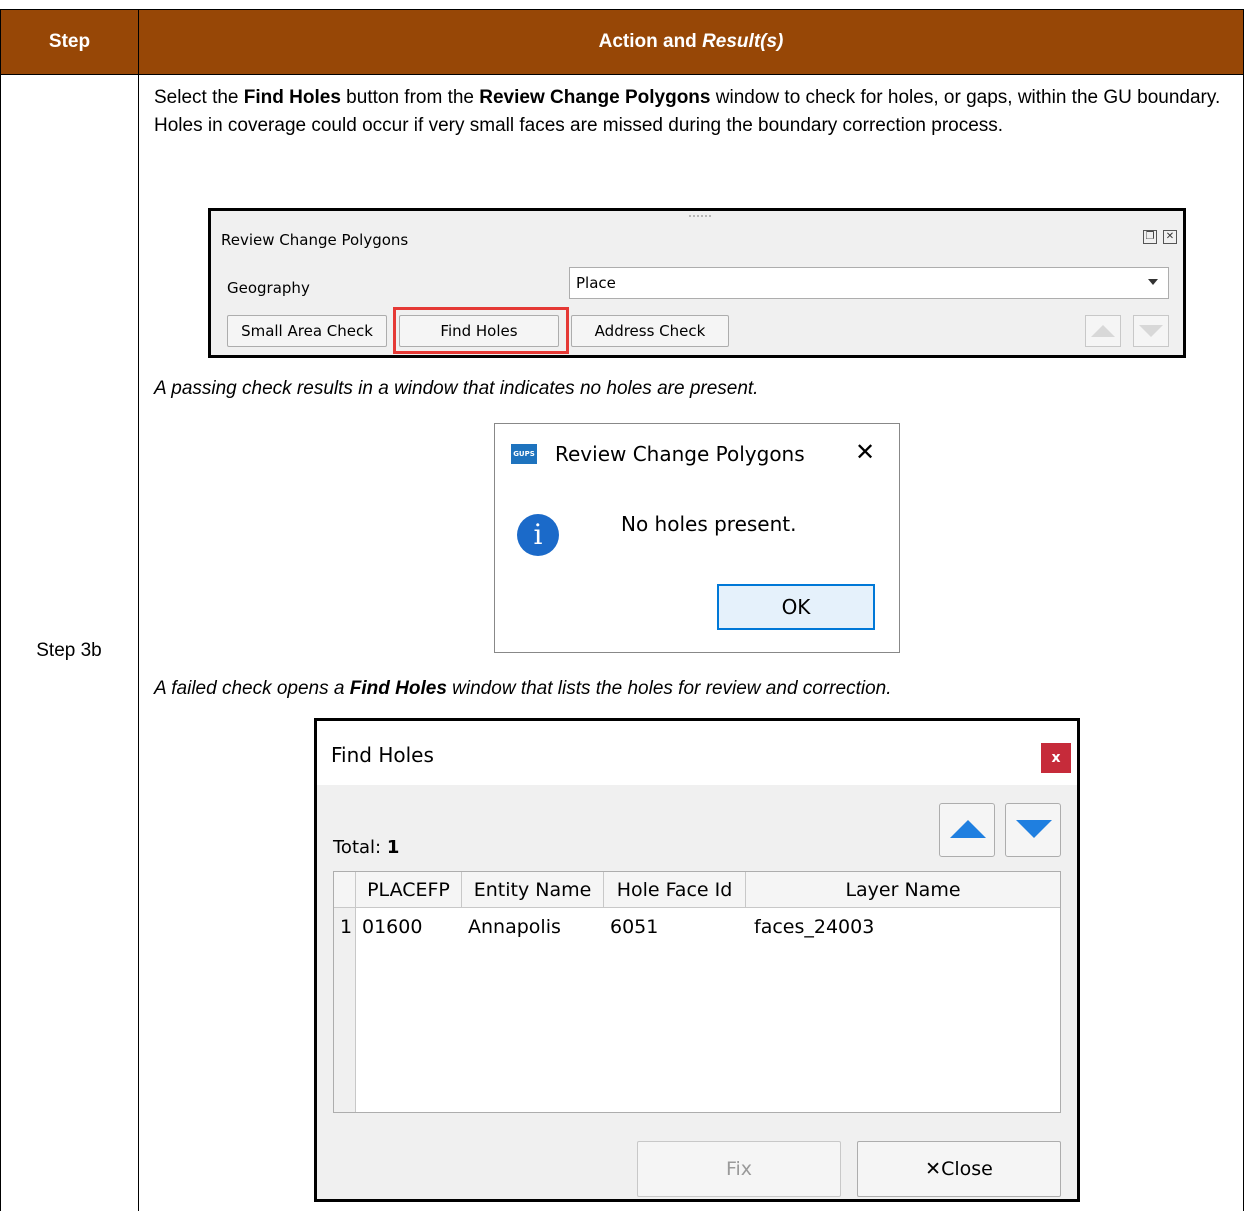 The height and width of the screenshot is (1211, 1244). What do you see at coordinates (345, 1010) in the screenshot?
I see `row-header-column` at bounding box center [345, 1010].